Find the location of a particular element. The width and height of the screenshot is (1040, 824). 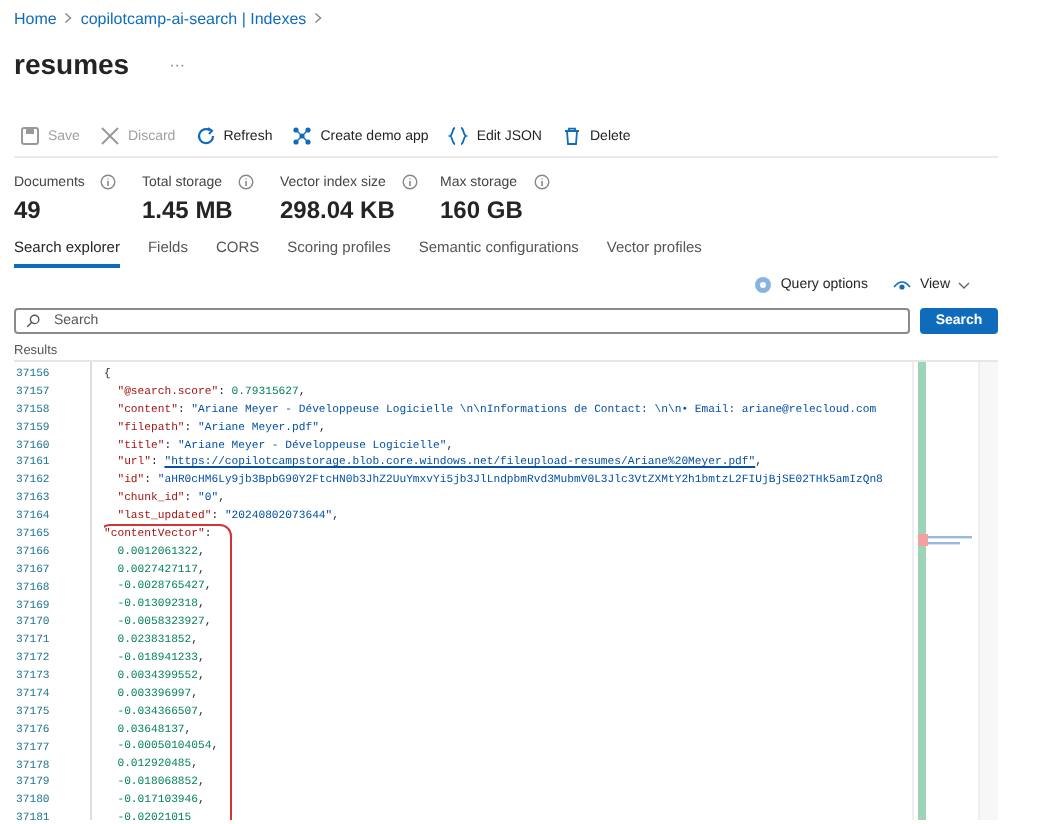

chevron-down-icon is located at coordinates (964, 285).